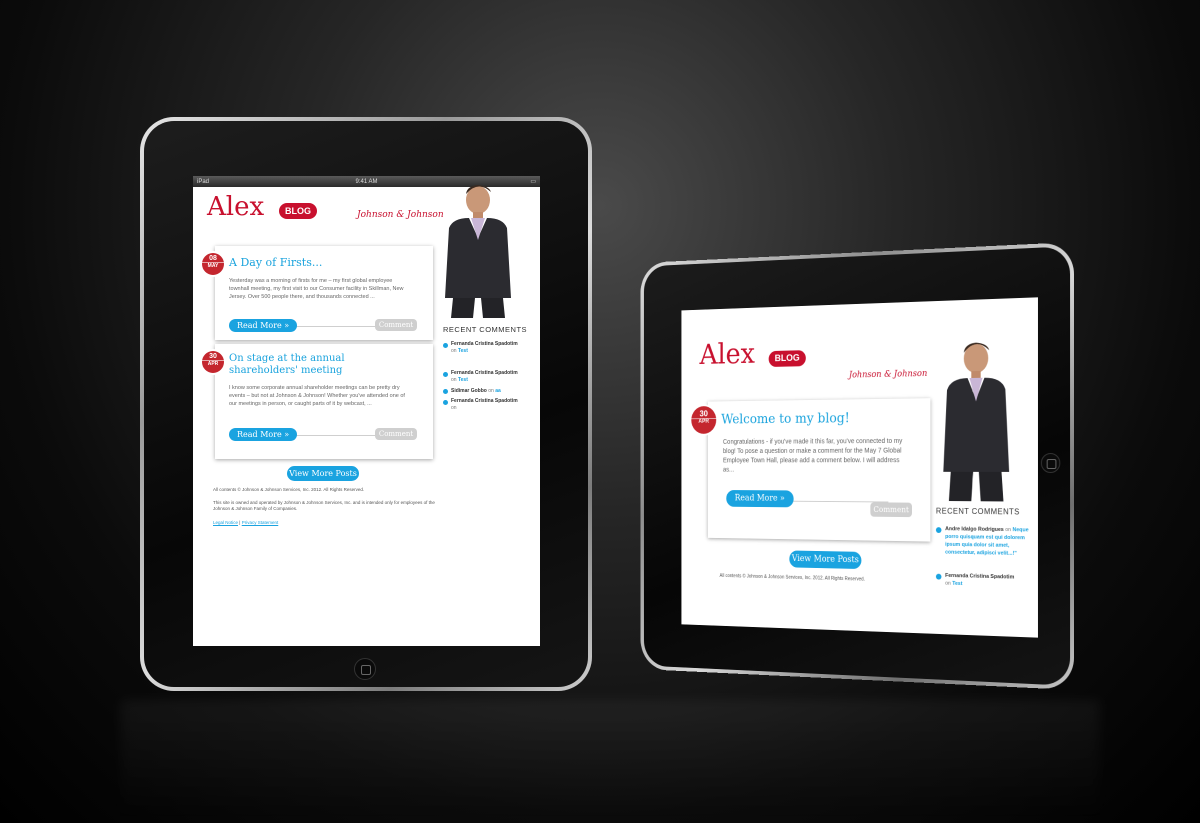 This screenshot has height=823, width=1200. Describe the element at coordinates (785, 419) in the screenshot. I see `post-title: Welcome to my blog!` at that location.